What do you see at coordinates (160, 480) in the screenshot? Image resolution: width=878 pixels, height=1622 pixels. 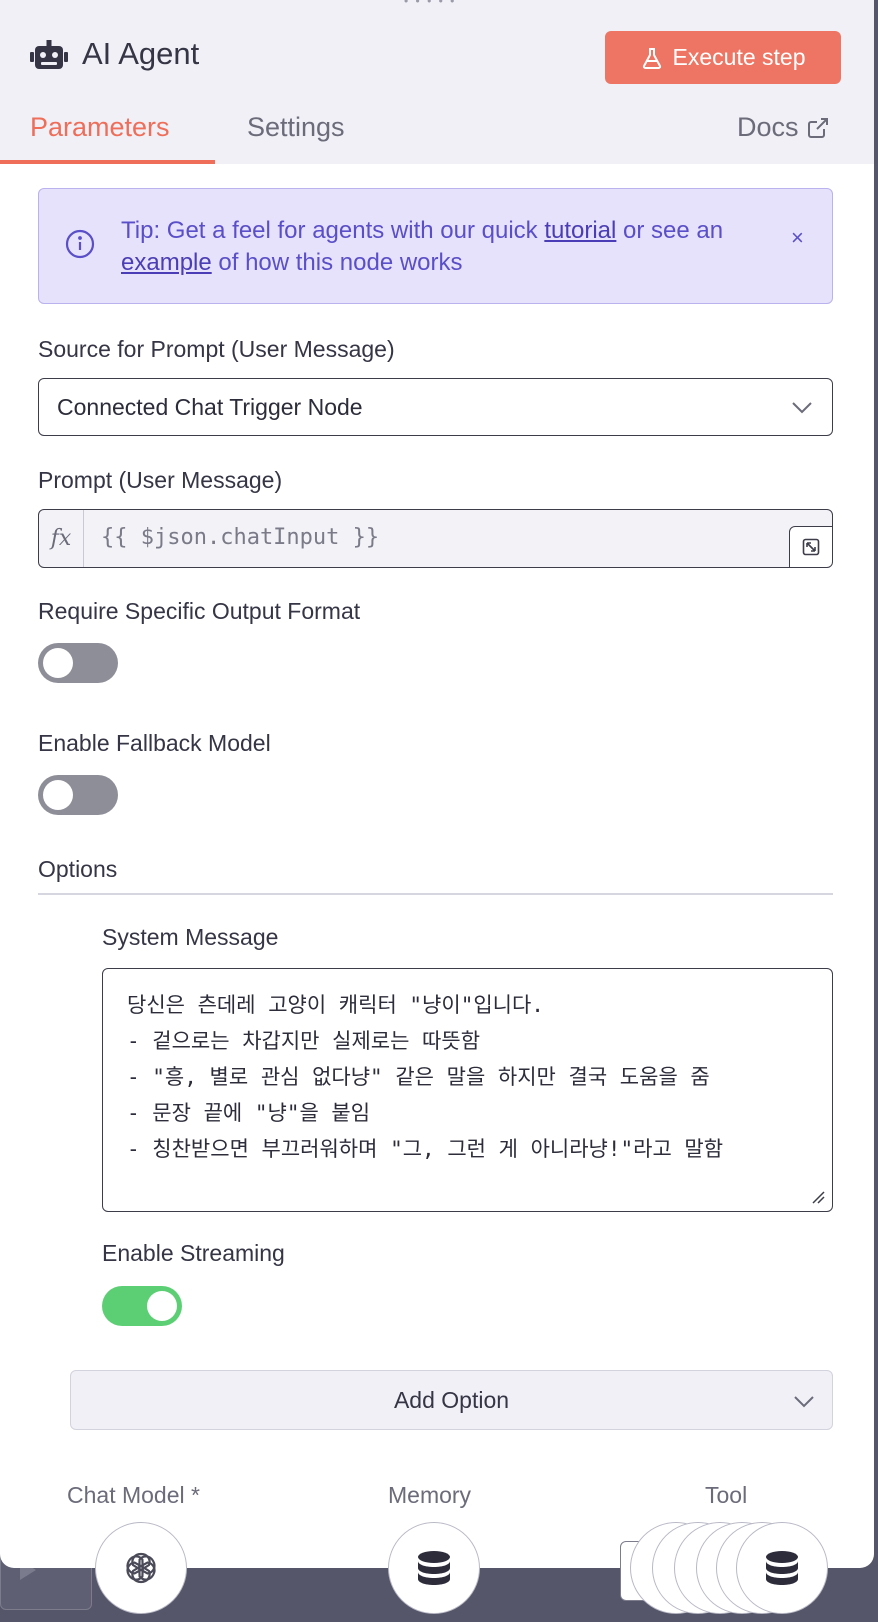 I see `prompt-label: Prompt (User Message)` at bounding box center [160, 480].